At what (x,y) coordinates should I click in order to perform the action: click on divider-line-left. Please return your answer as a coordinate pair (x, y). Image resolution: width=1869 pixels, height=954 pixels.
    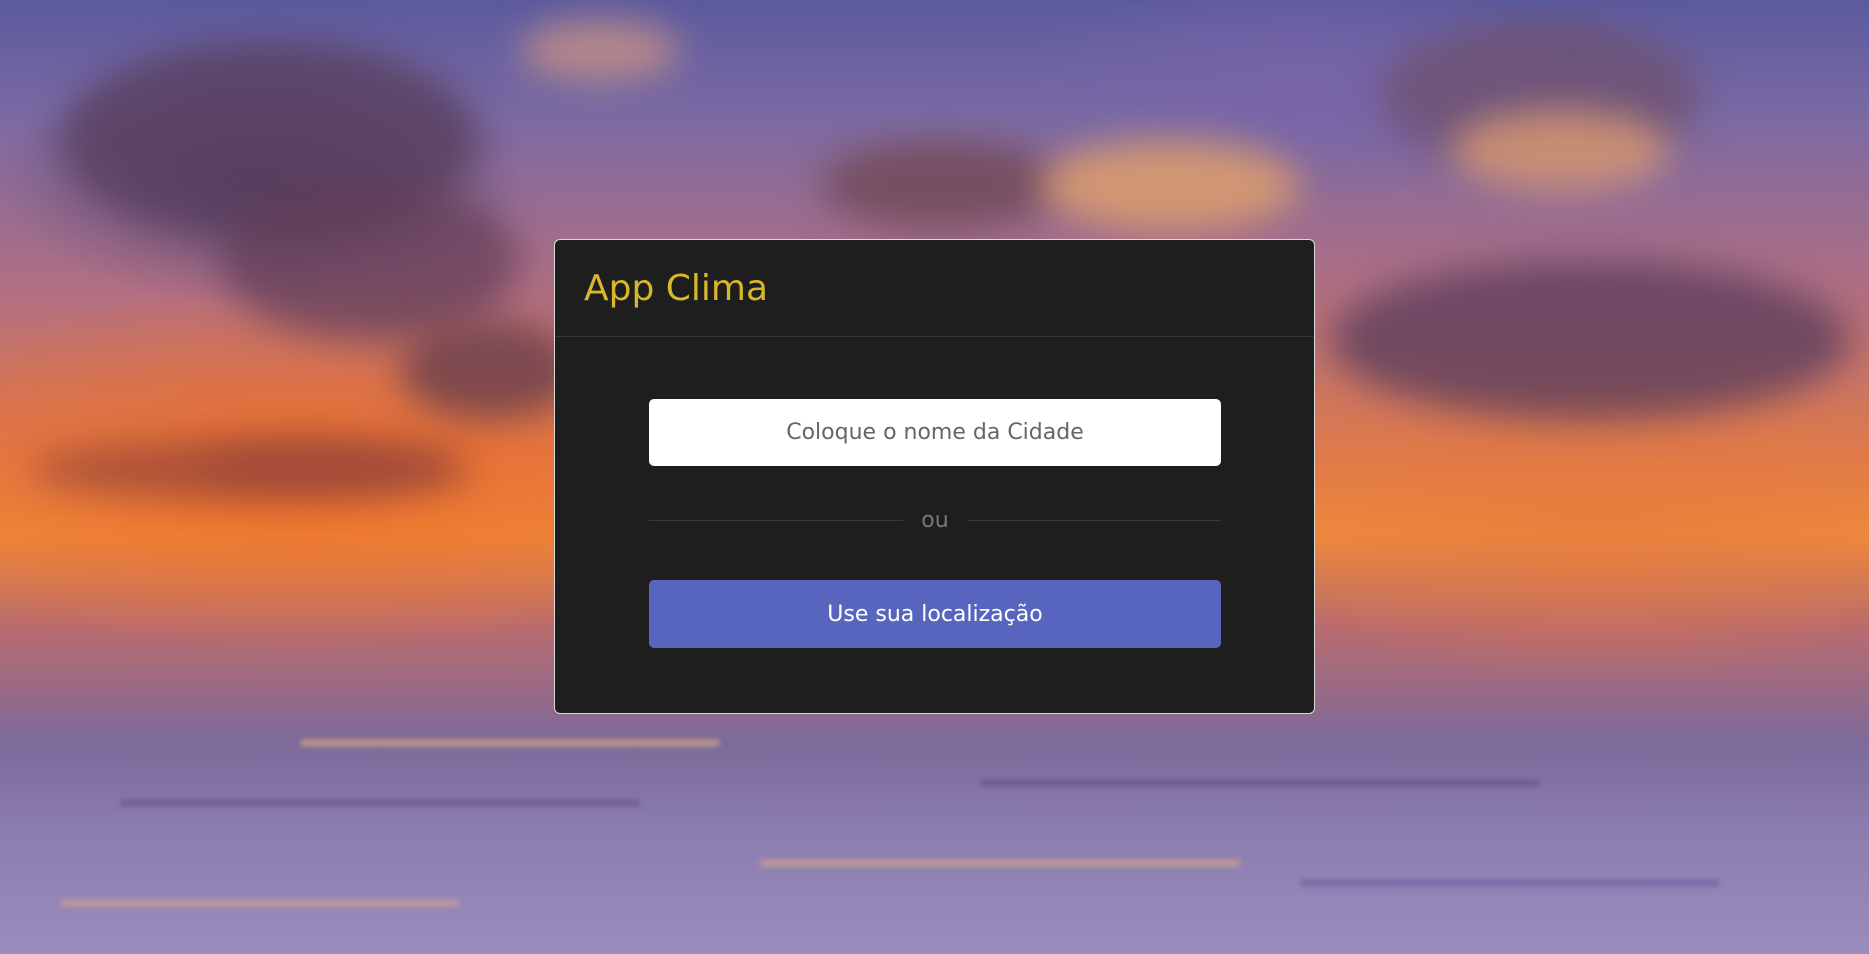
    Looking at the image, I should click on (776, 520).